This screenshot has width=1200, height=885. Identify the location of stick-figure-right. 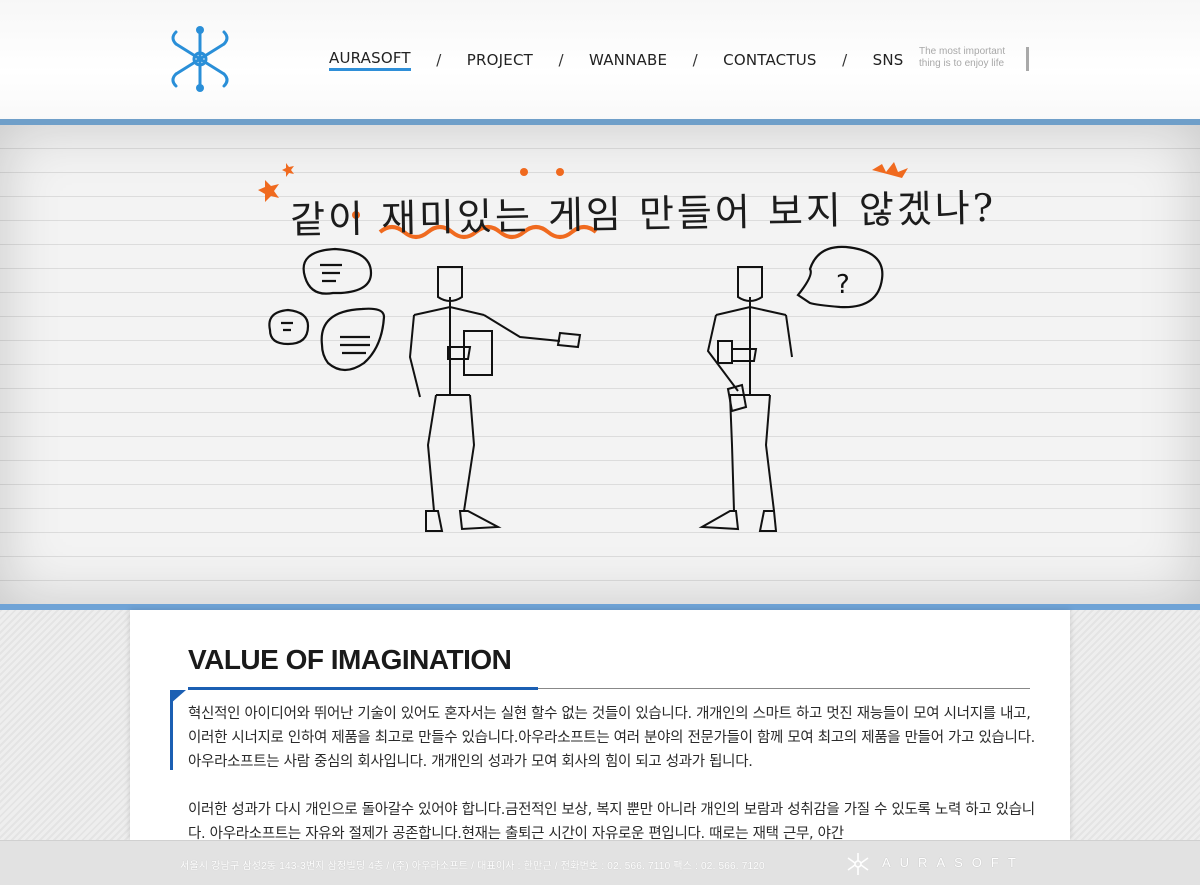
(745, 399).